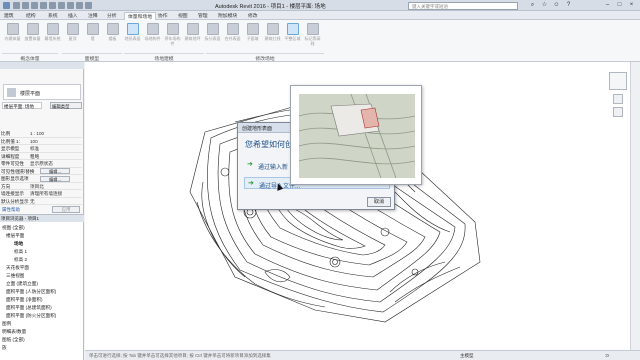 Image resolution: width=640 pixels, height=360 pixels. Describe the element at coordinates (79, 5) in the screenshot. I see `3d-view-icon` at that location.